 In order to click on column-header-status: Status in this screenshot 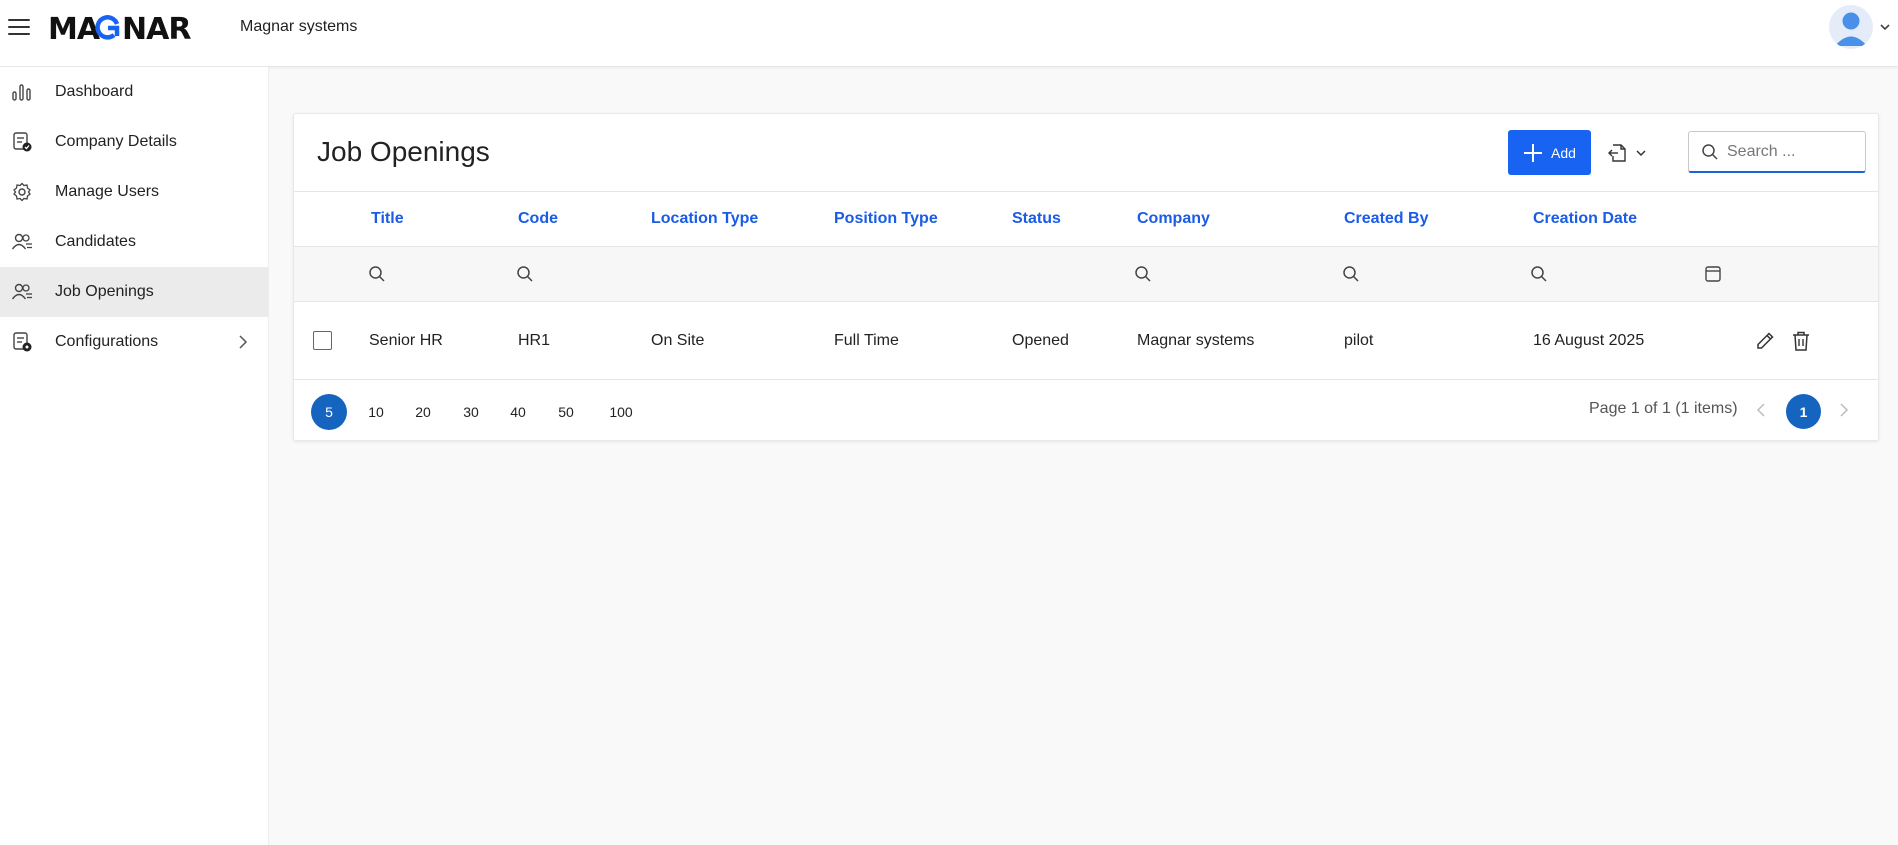, I will do `click(1036, 219)`.